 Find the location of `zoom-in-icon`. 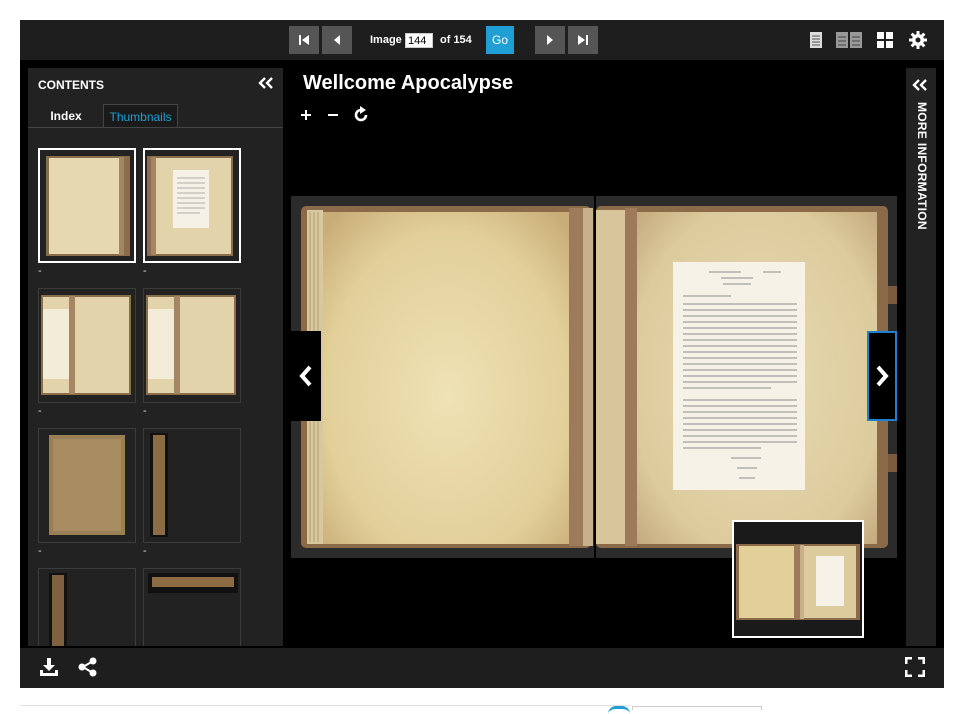

zoom-in-icon is located at coordinates (306, 115).